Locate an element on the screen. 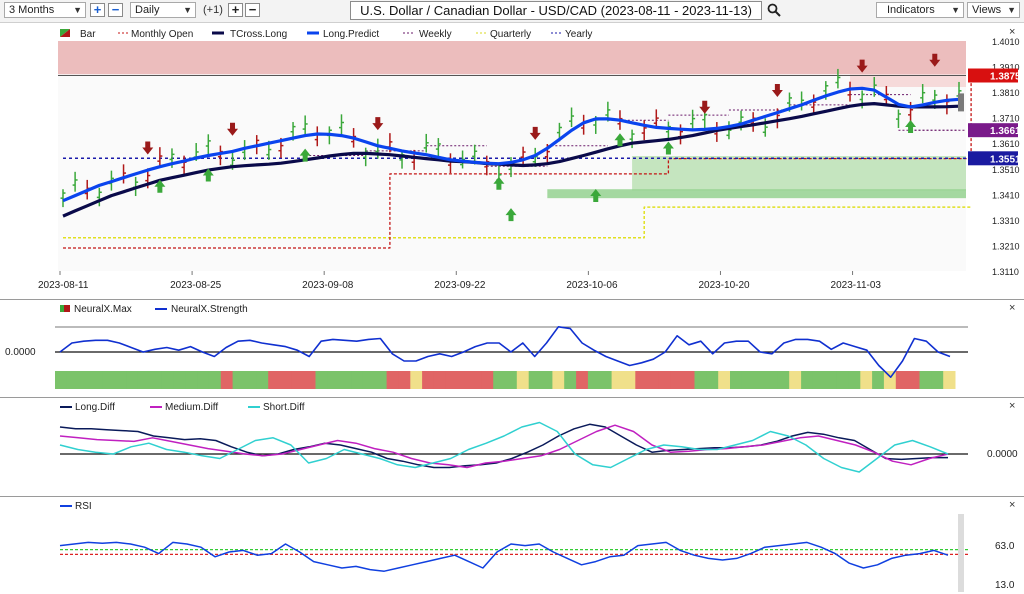  remove-offset-button: − is located at coordinates (252, 10).